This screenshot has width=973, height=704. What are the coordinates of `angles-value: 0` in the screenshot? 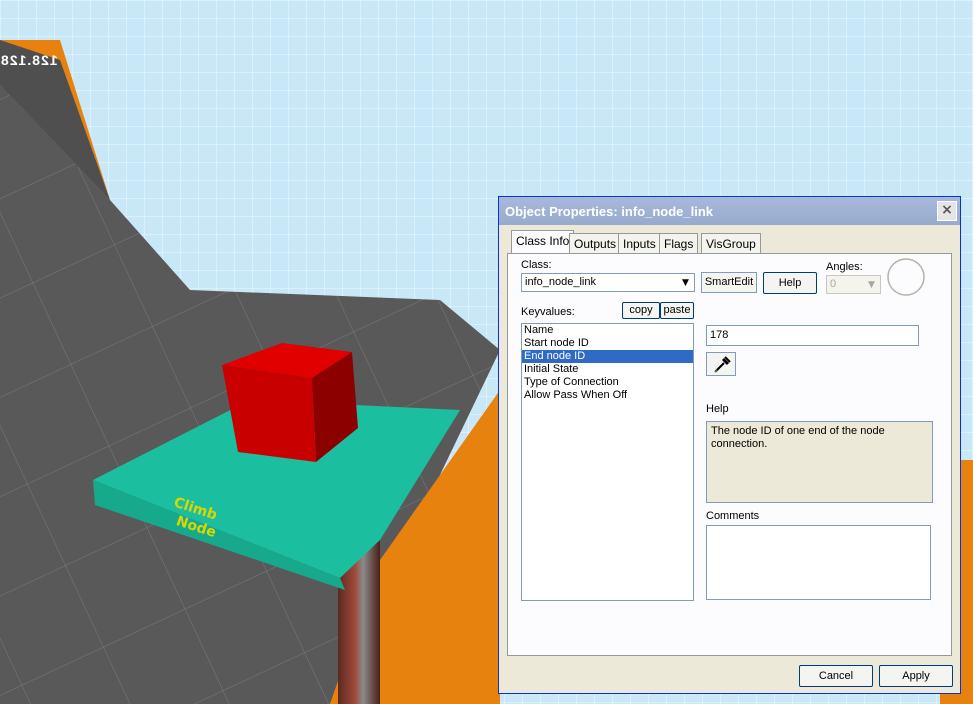 It's located at (833, 284).